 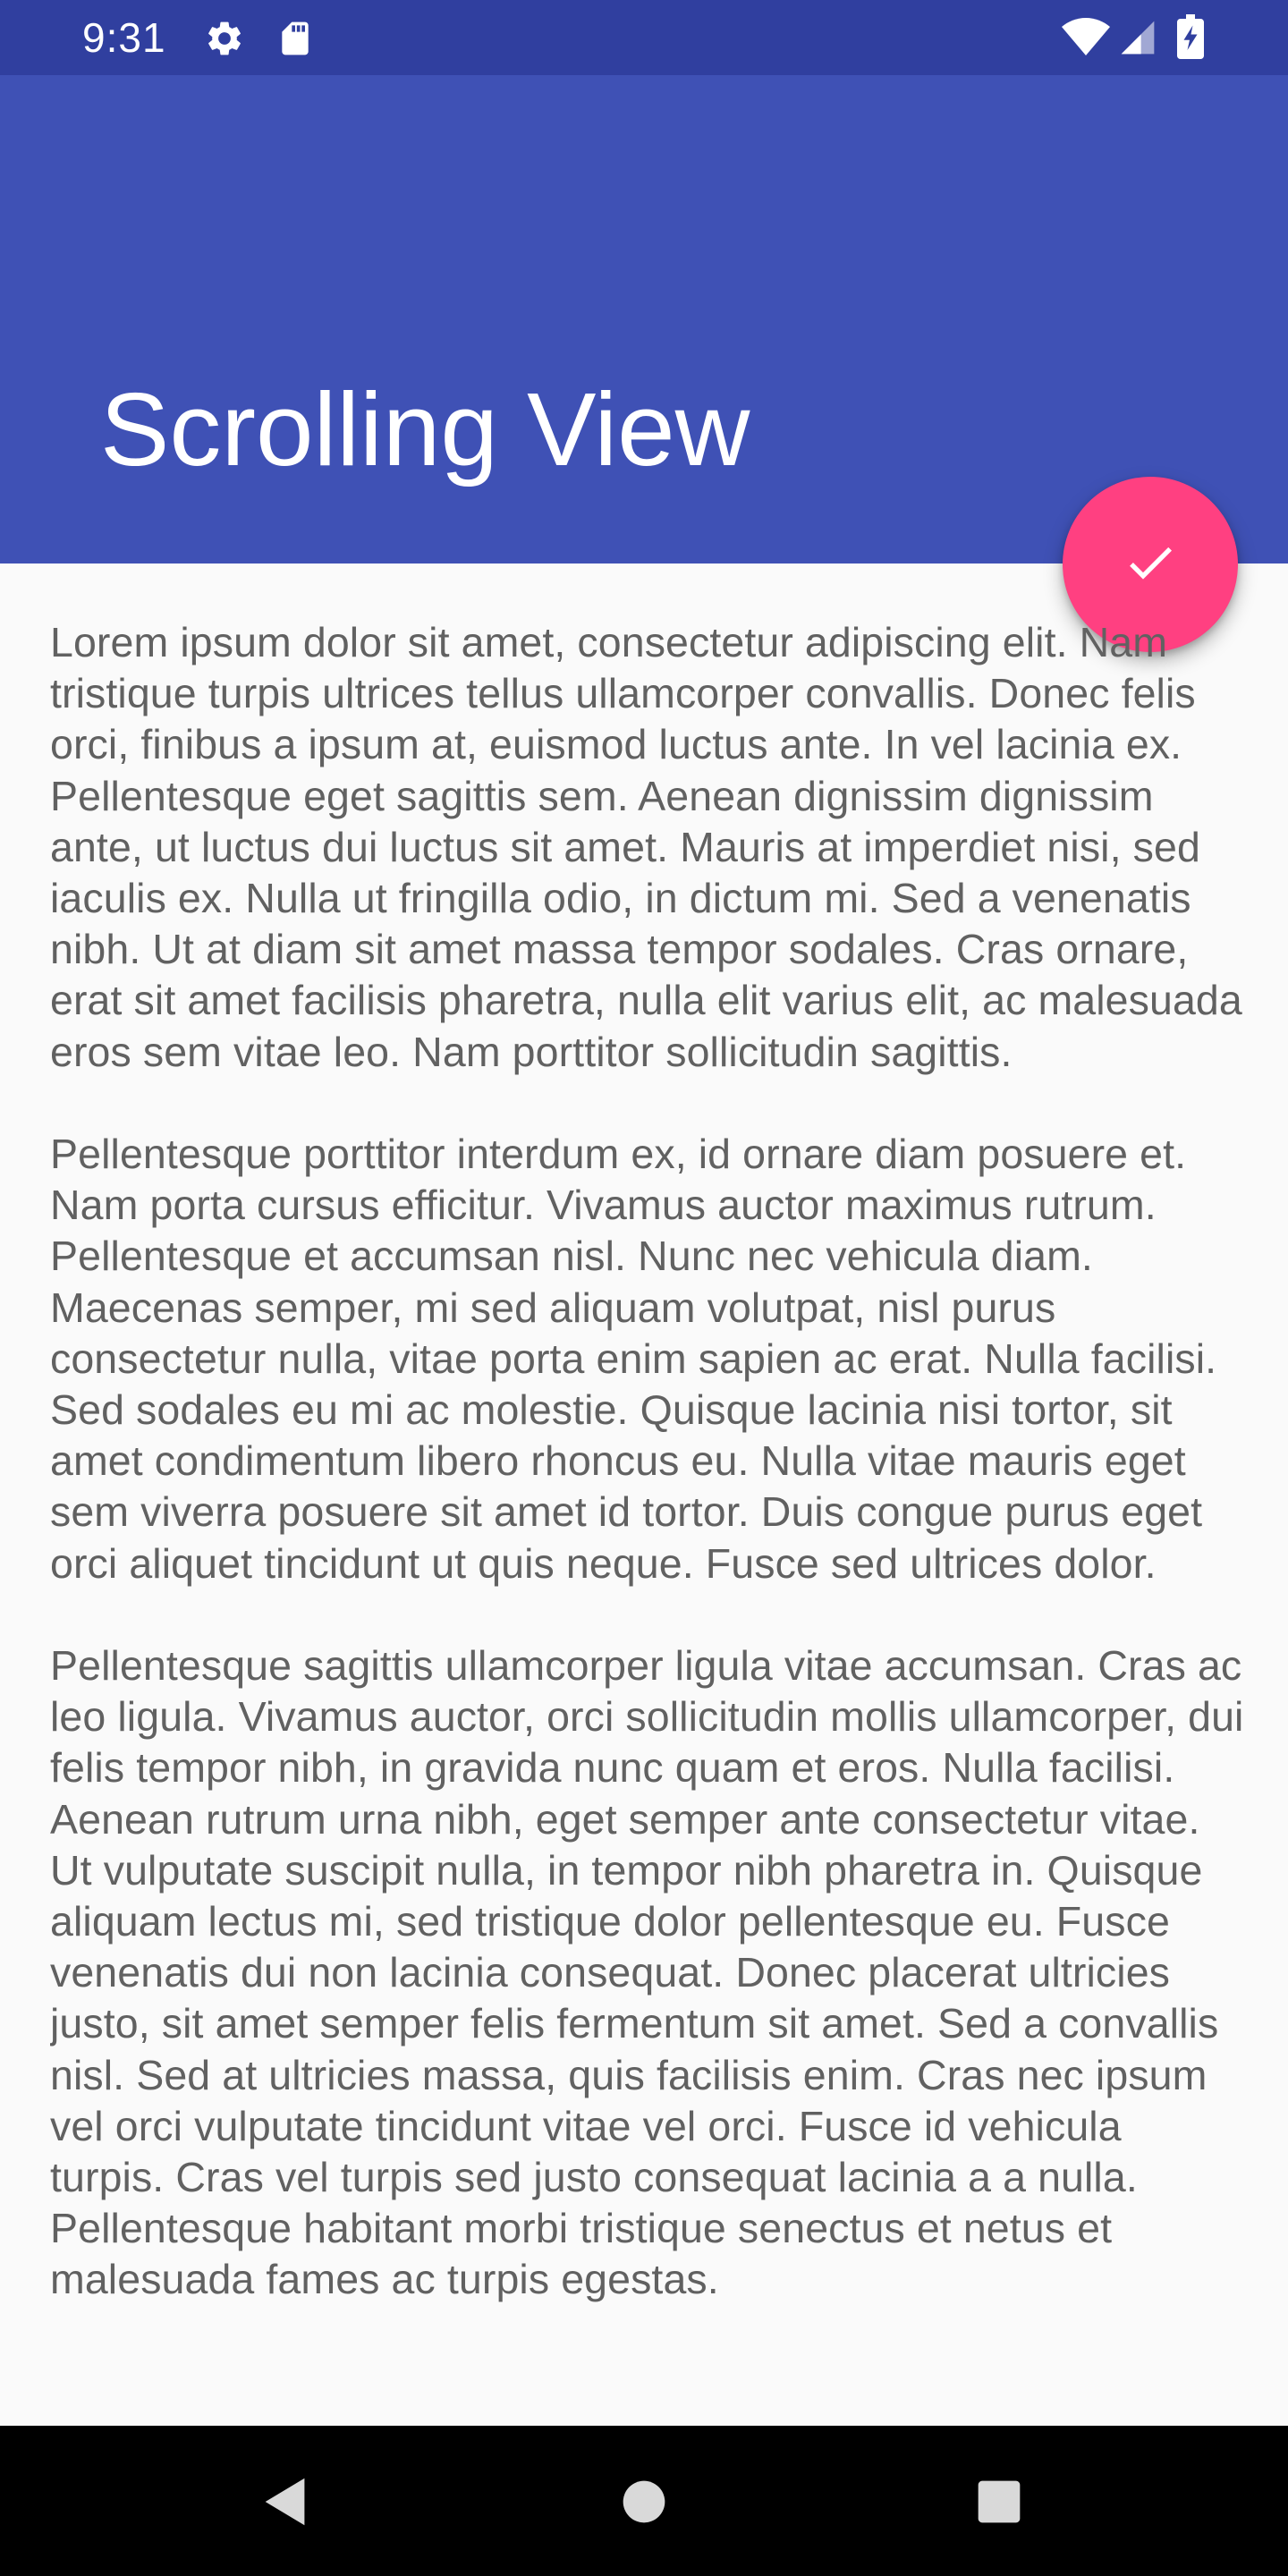 What do you see at coordinates (124, 37) in the screenshot?
I see `status-time: 9:31` at bounding box center [124, 37].